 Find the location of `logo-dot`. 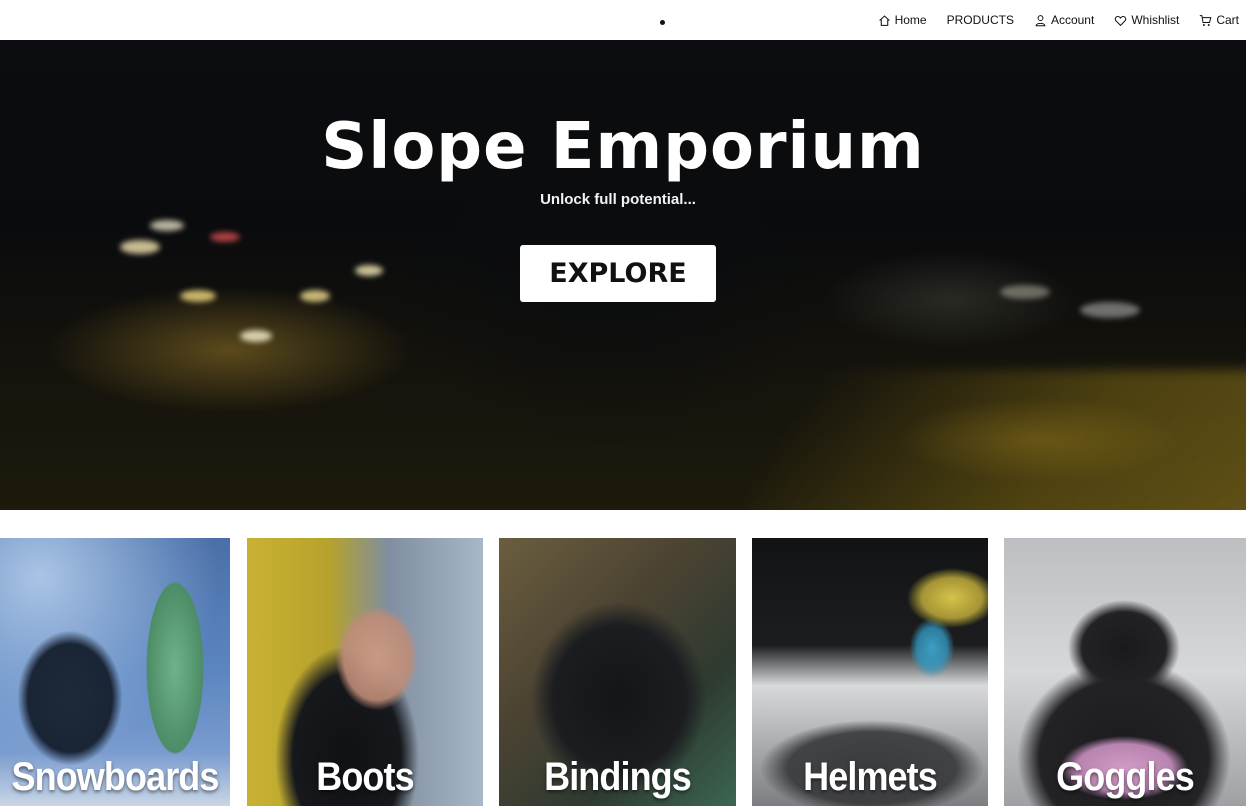

logo-dot is located at coordinates (662, 22).